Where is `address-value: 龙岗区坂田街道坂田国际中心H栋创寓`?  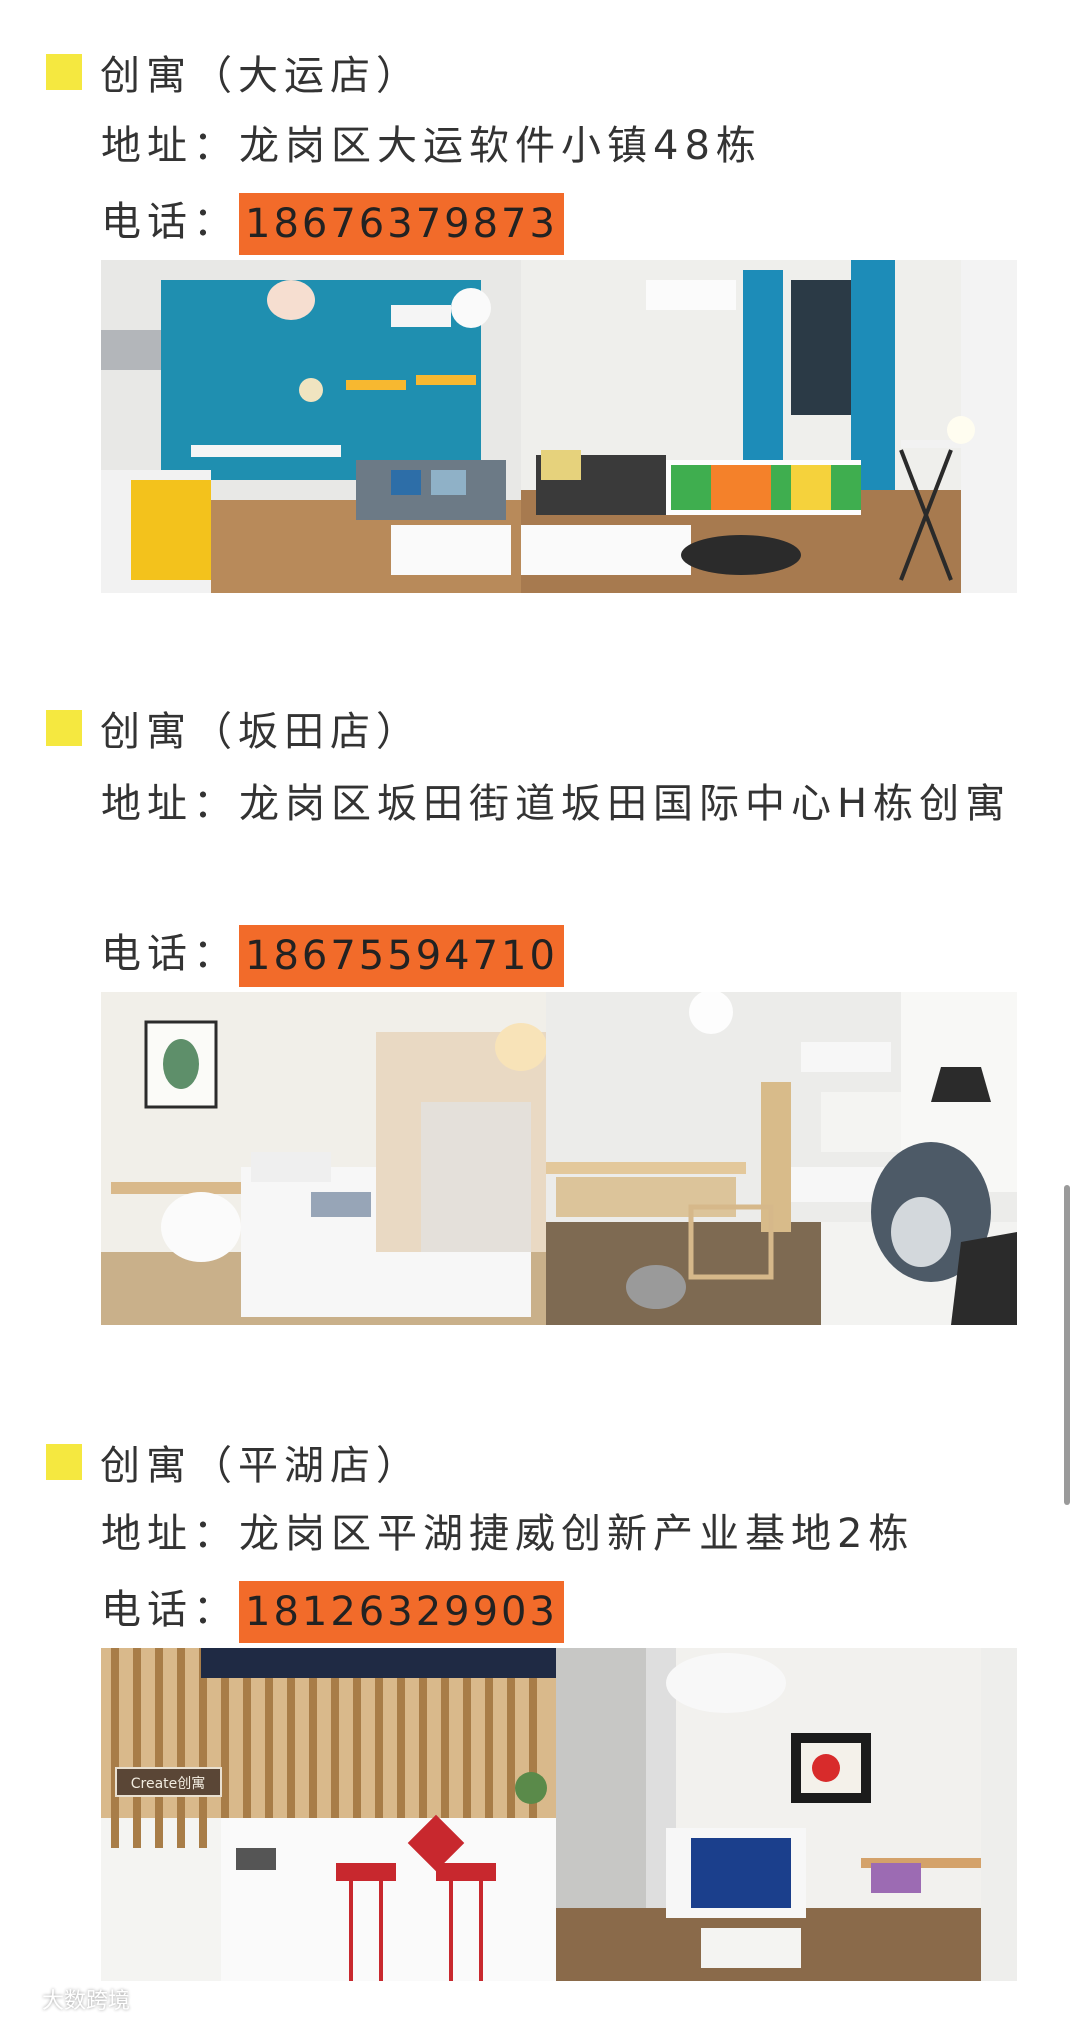
address-value: 龙岗区坂田街道坂田国际中心H栋创寓 is located at coordinates (625, 804).